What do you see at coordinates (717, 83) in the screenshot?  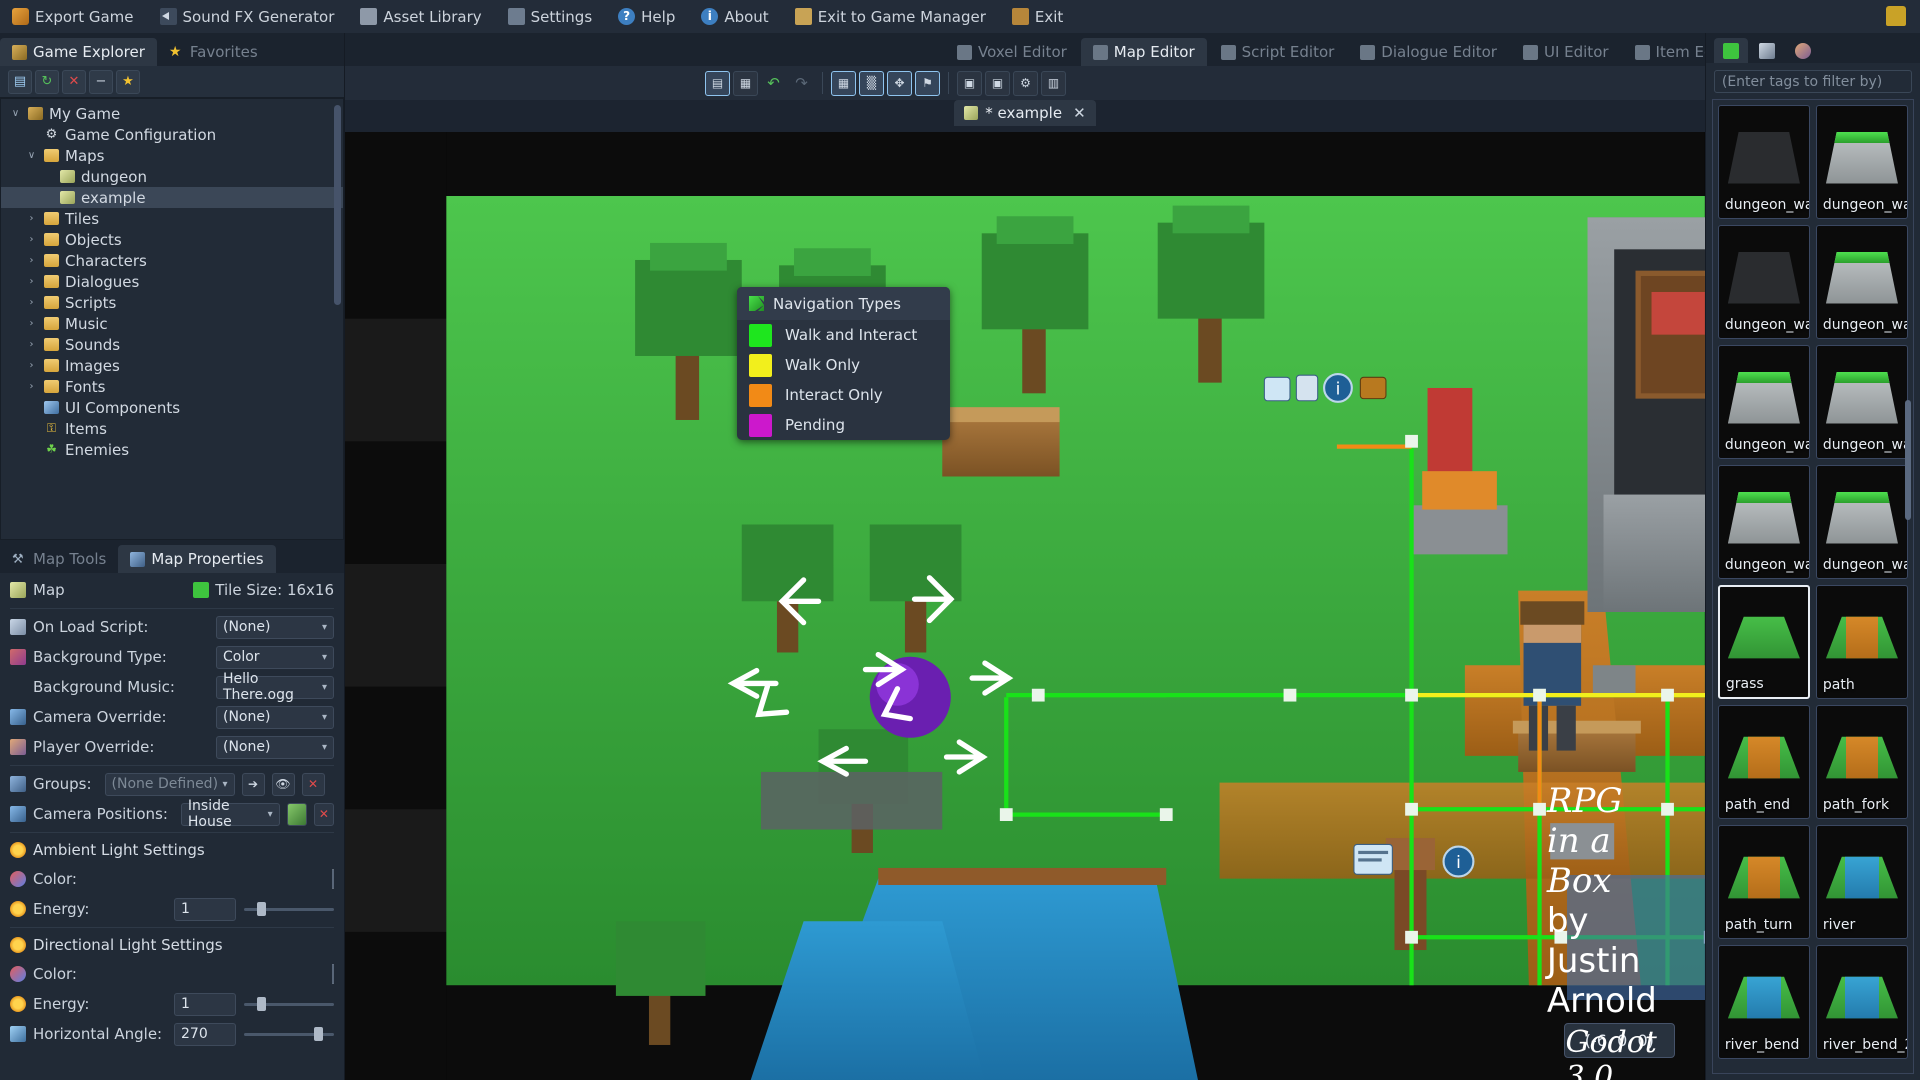 I see `new-map-button: ▤` at bounding box center [717, 83].